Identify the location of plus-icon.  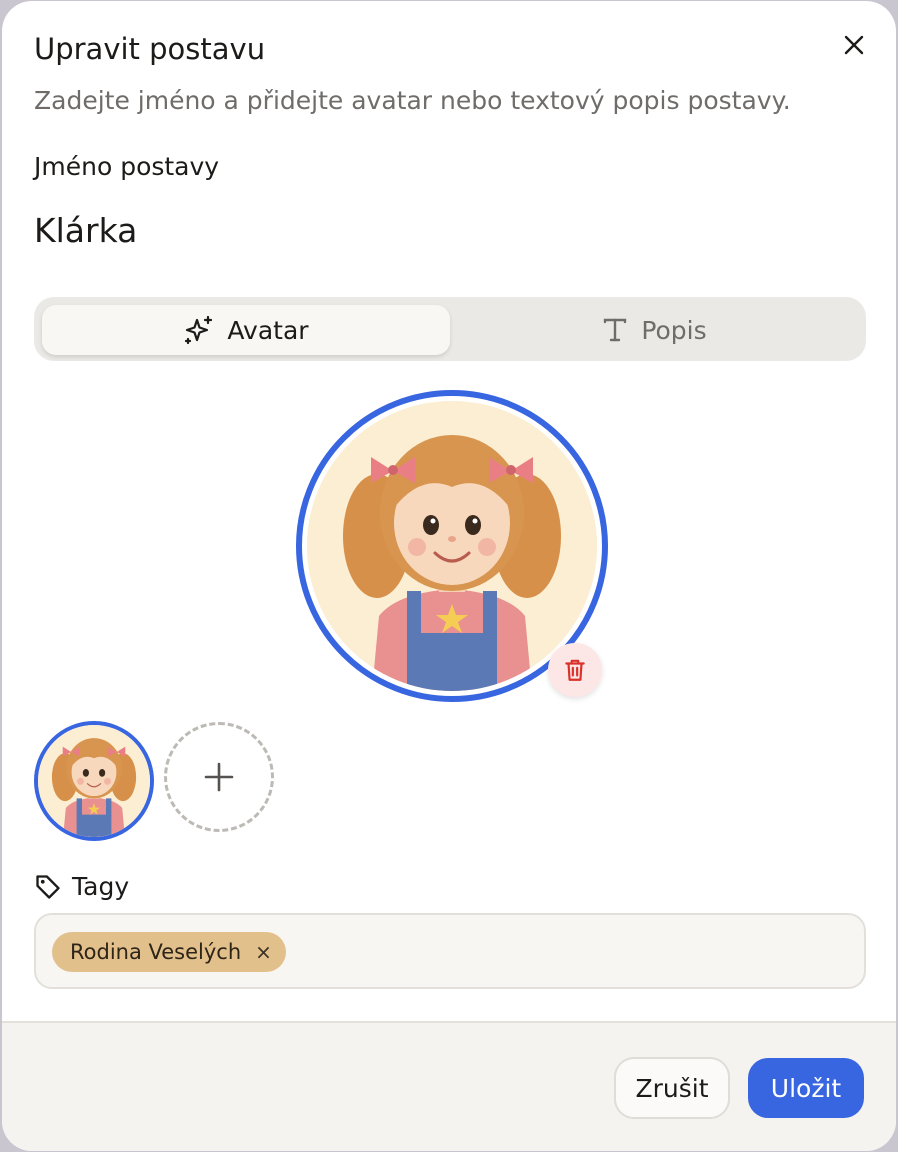
(219, 777).